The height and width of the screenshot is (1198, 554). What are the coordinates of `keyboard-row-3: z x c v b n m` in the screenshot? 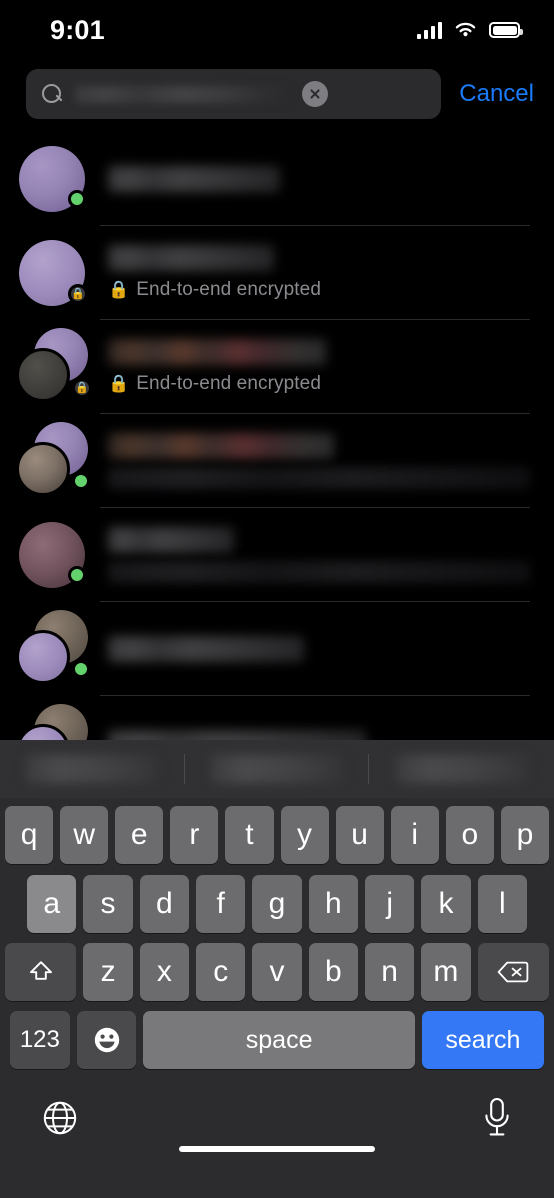 It's located at (277, 968).